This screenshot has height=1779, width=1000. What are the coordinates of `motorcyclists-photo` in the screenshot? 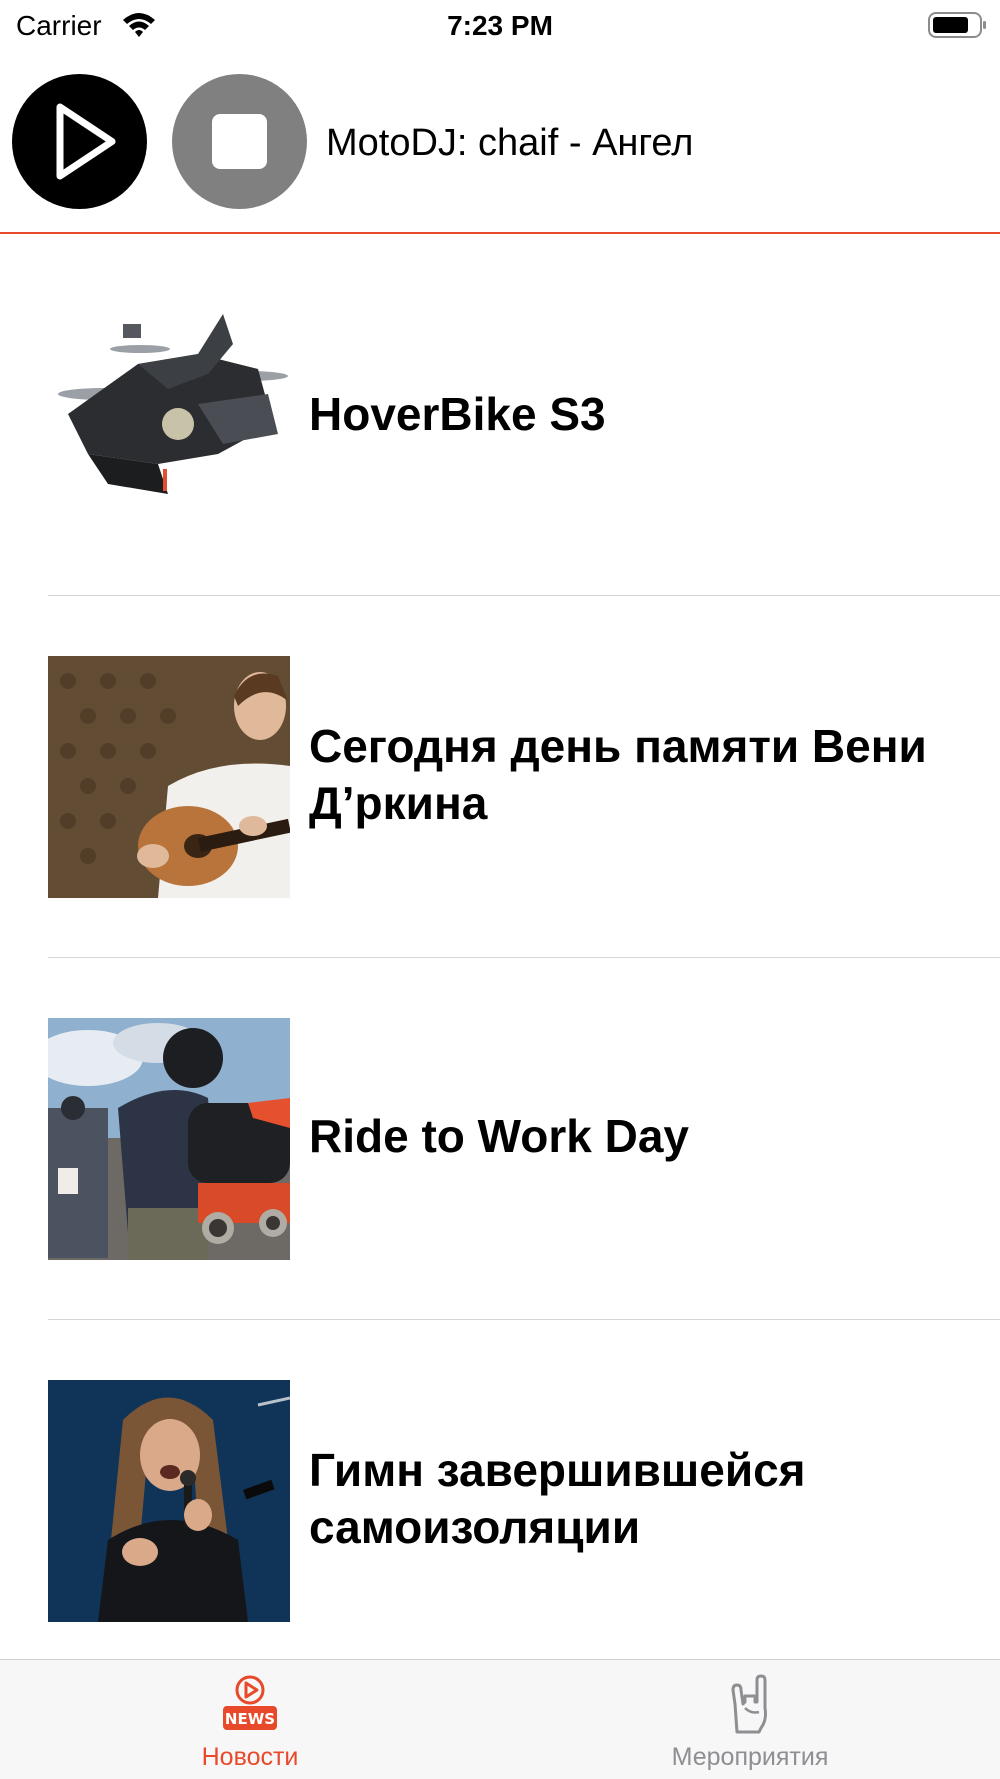 It's located at (169, 1139).